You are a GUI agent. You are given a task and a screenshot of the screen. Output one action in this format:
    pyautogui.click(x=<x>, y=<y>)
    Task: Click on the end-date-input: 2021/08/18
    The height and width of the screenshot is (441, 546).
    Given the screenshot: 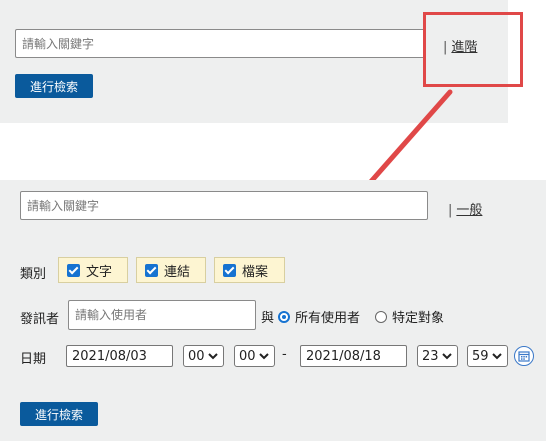 What is the action you would take?
    pyautogui.click(x=353, y=356)
    